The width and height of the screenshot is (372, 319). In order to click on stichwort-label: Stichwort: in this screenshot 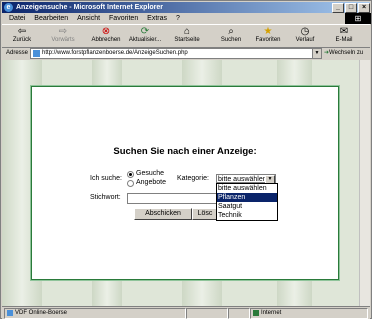, I will do `click(105, 197)`.